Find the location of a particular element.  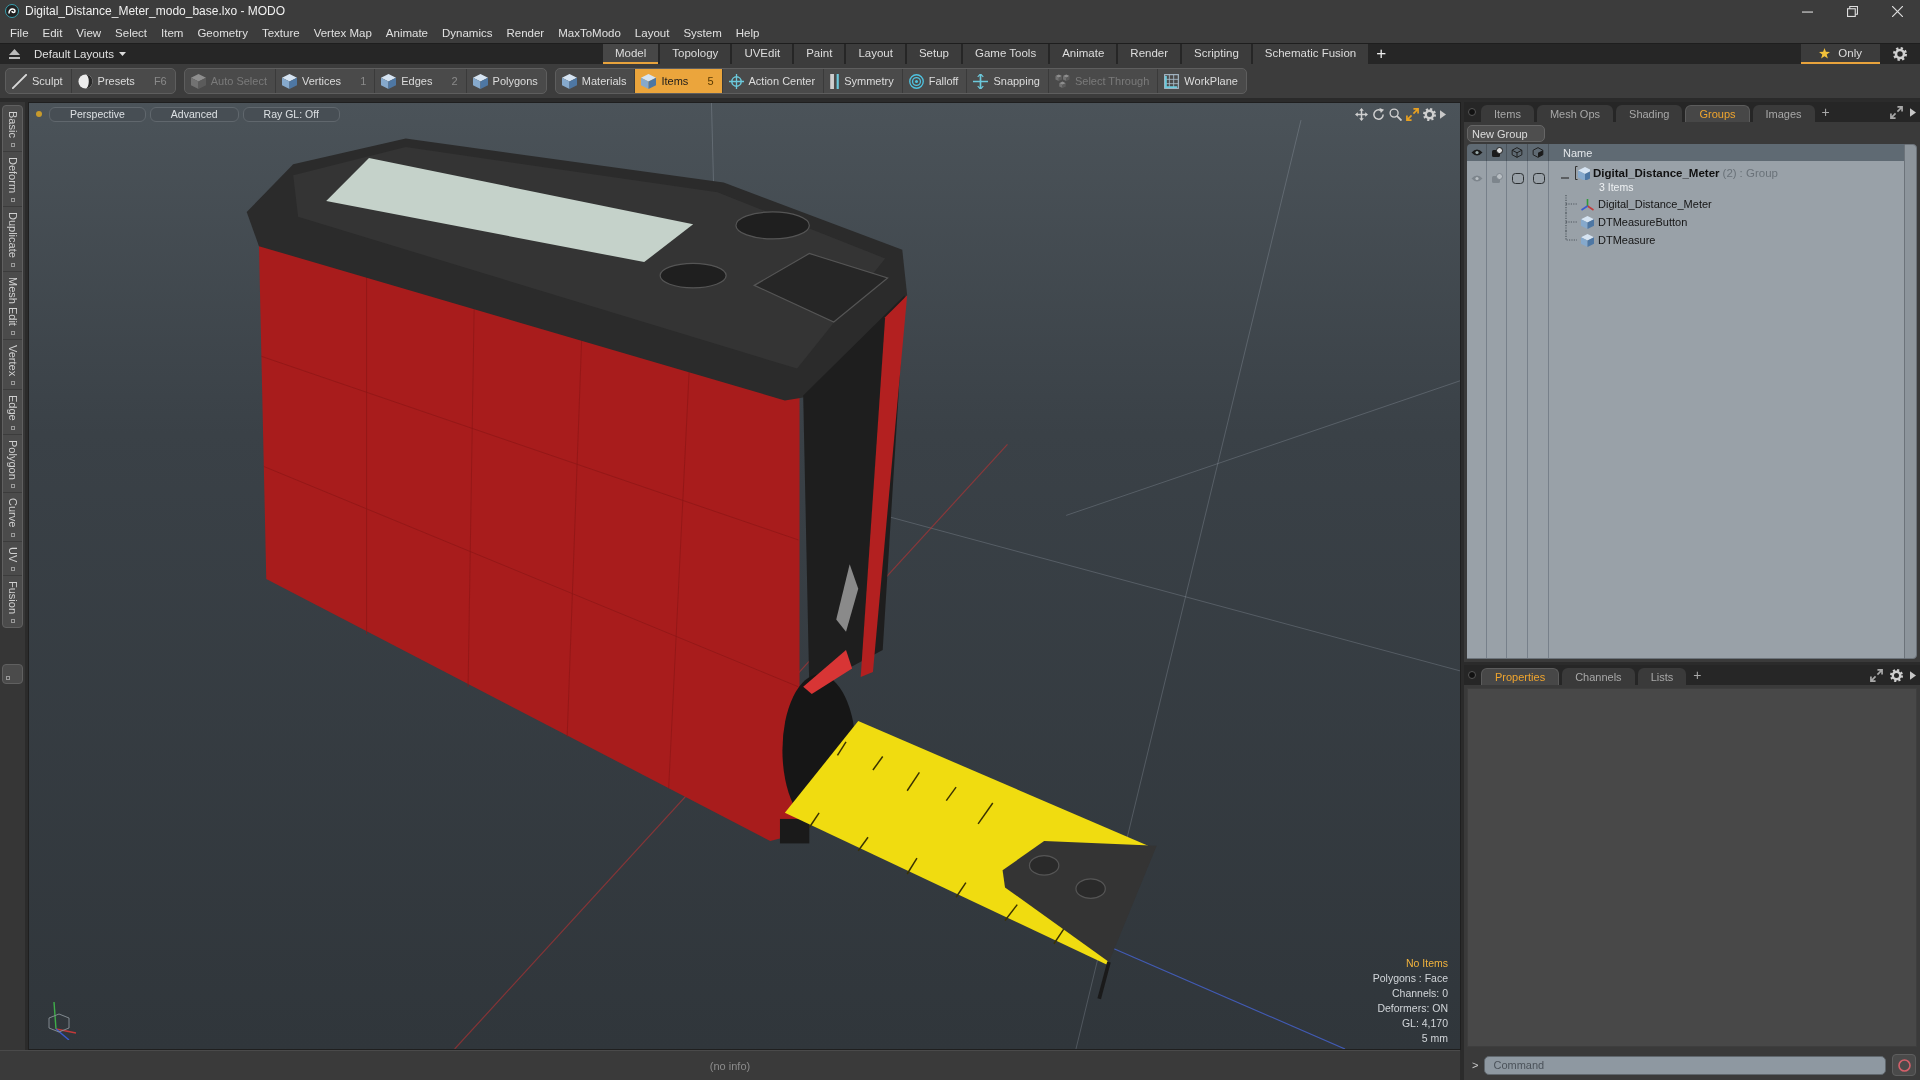

menu-item: Layout is located at coordinates (652, 32).